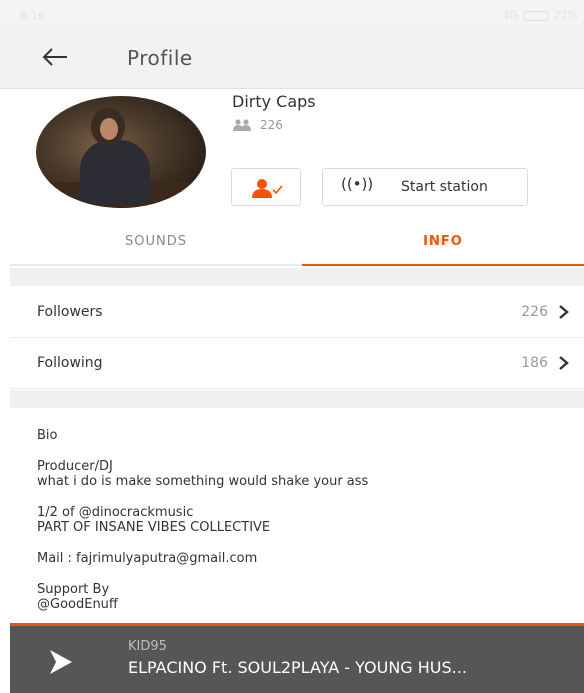 Image resolution: width=584 pixels, height=693 pixels. I want to click on people-icon, so click(242, 125).